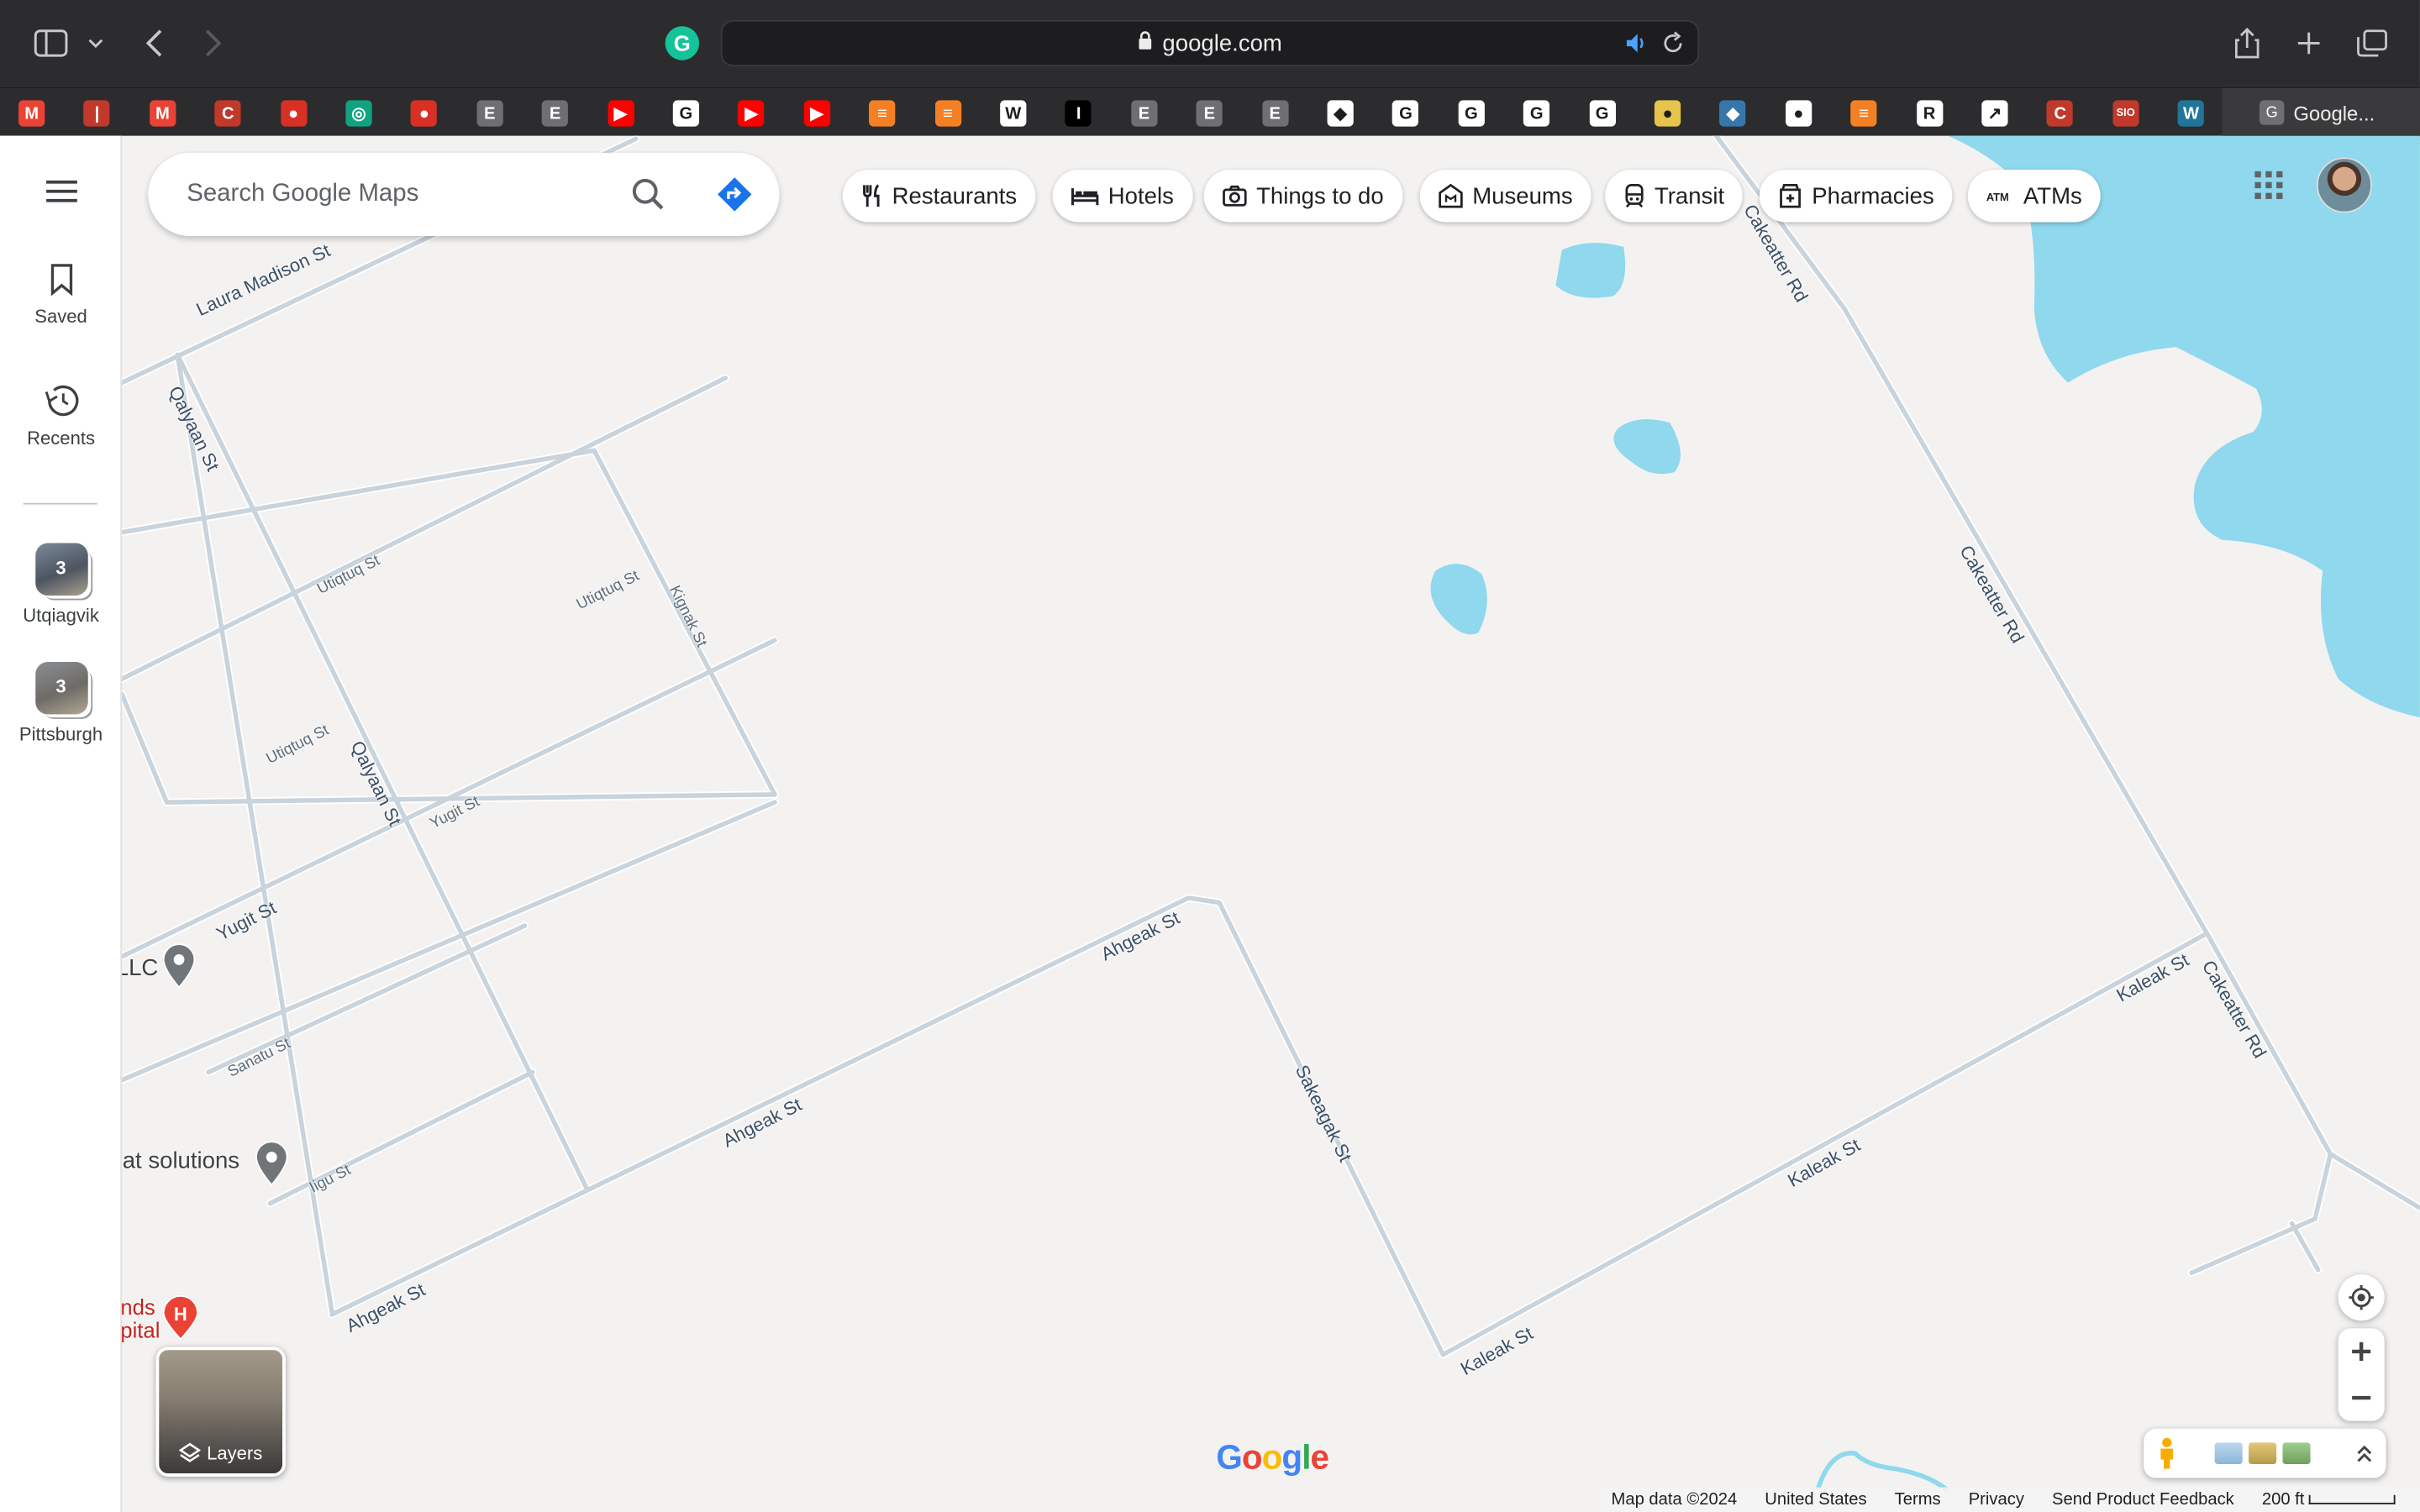 The height and width of the screenshot is (1512, 2420). I want to click on poi-pin-llc, so click(179, 966).